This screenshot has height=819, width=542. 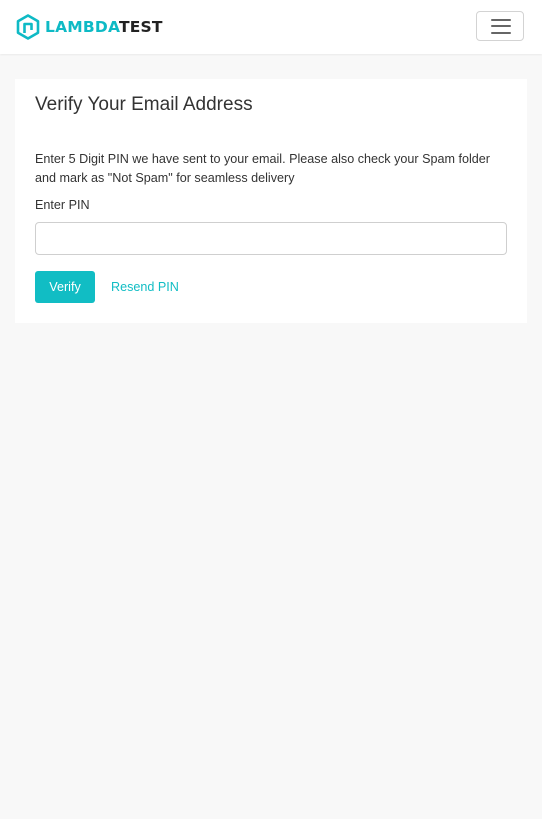 What do you see at coordinates (28, 27) in the screenshot?
I see `lambdatest-logo-icon` at bounding box center [28, 27].